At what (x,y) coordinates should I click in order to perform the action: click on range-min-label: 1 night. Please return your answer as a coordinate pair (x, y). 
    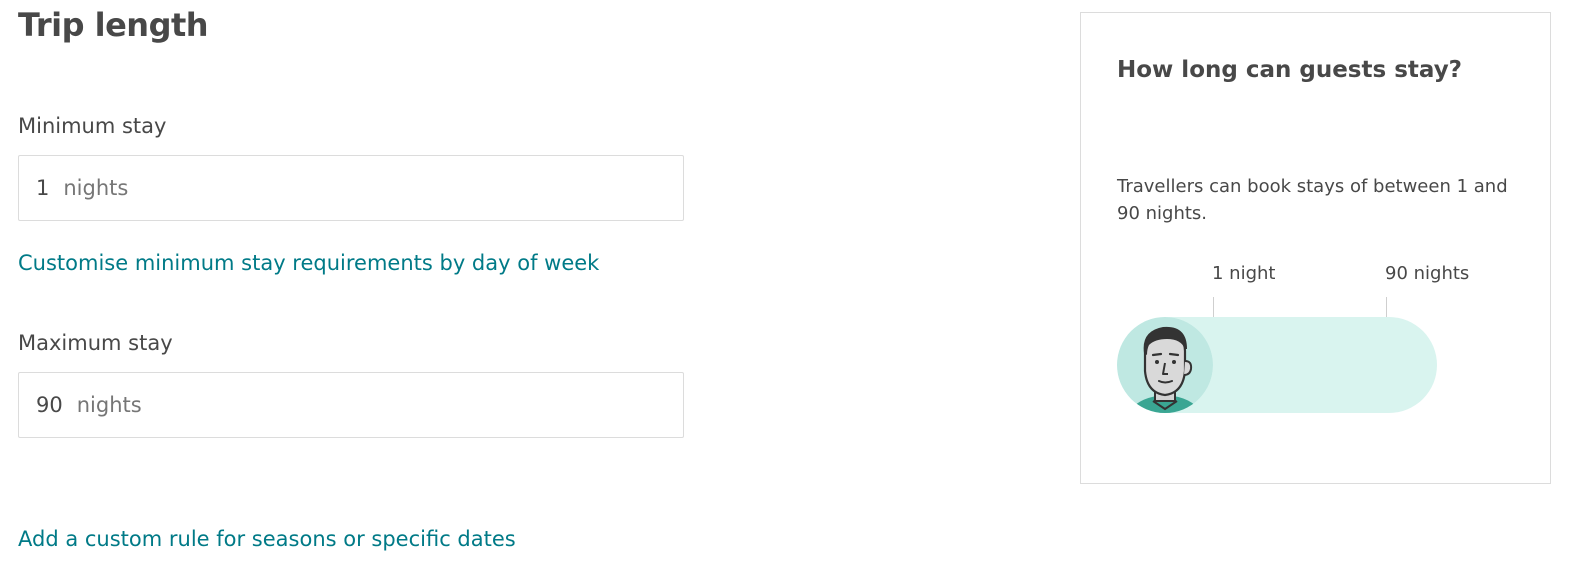
    Looking at the image, I should click on (1244, 273).